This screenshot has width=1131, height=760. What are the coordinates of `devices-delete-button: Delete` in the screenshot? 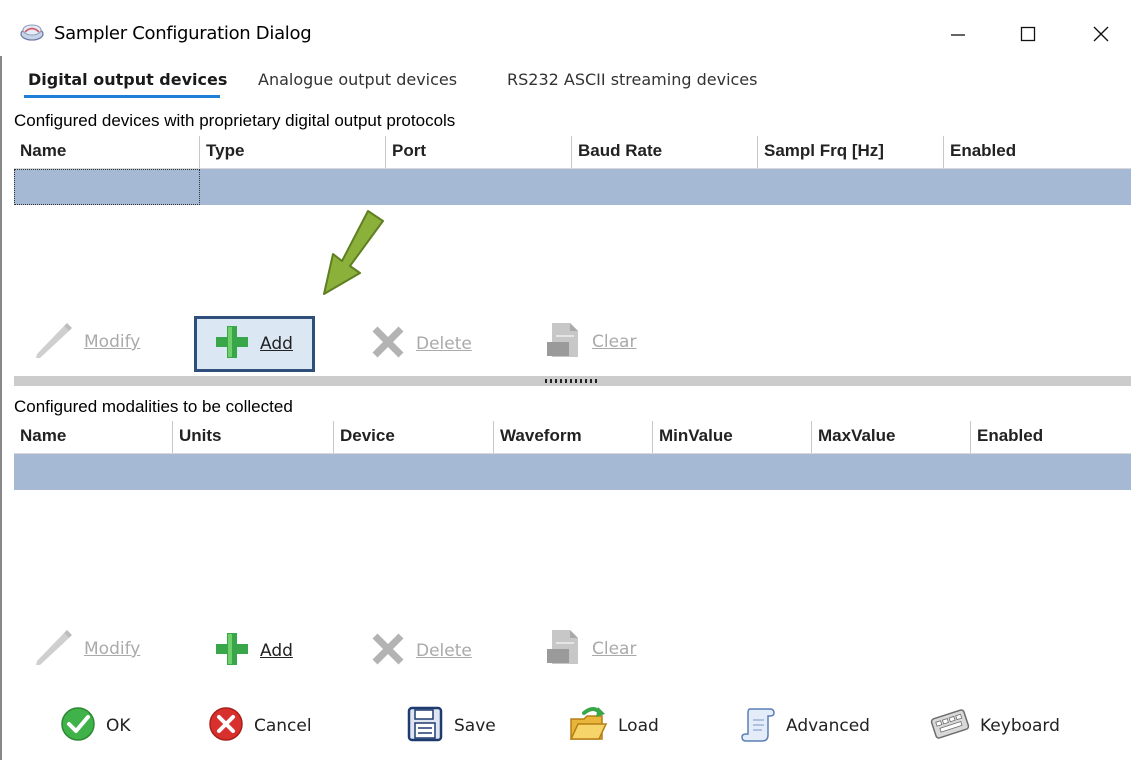 It's located at (421, 344).